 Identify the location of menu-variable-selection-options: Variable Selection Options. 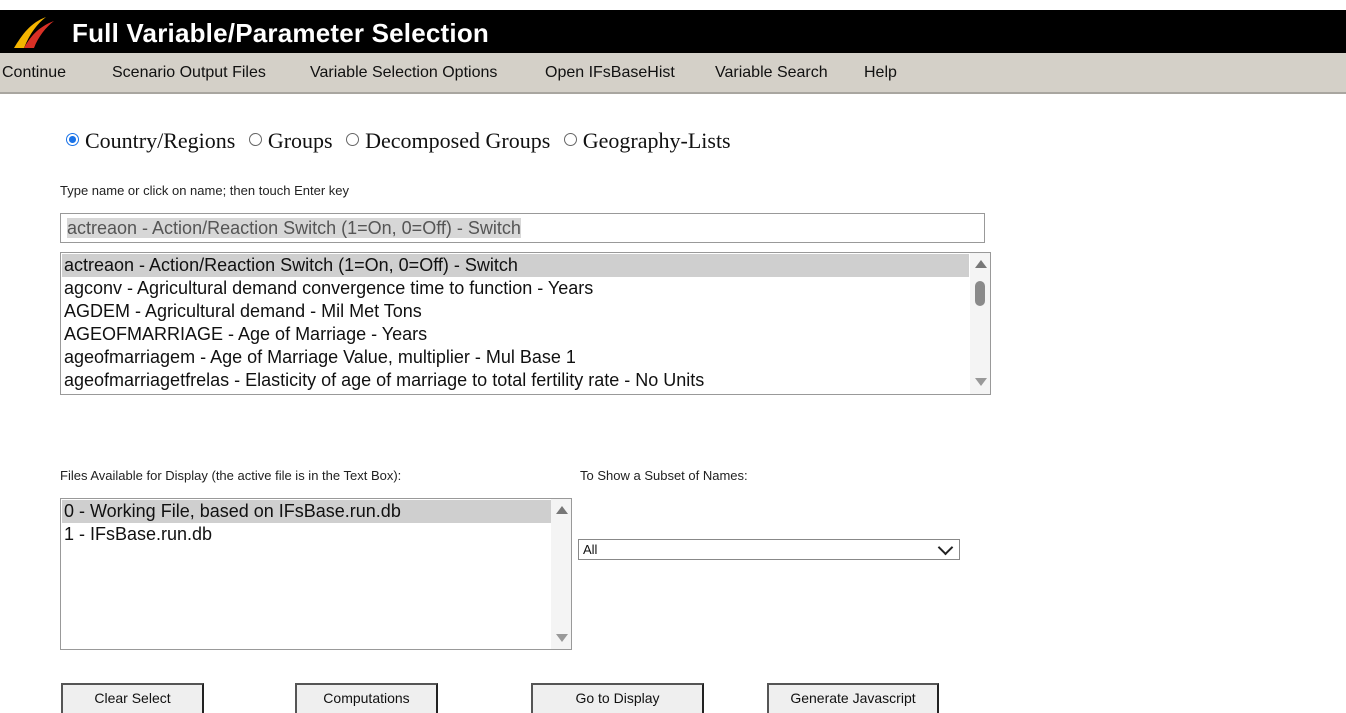
(403, 73).